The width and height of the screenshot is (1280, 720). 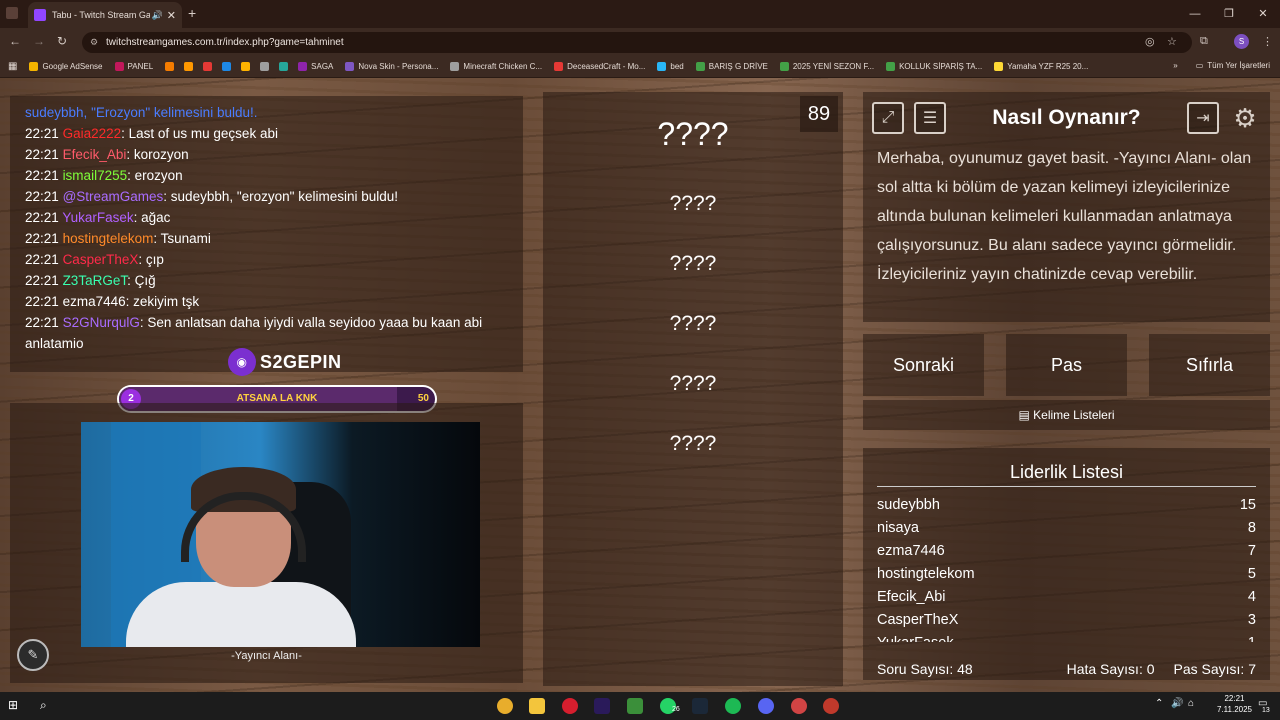 I want to click on chat-username: ismail7255, so click(x=95, y=175).